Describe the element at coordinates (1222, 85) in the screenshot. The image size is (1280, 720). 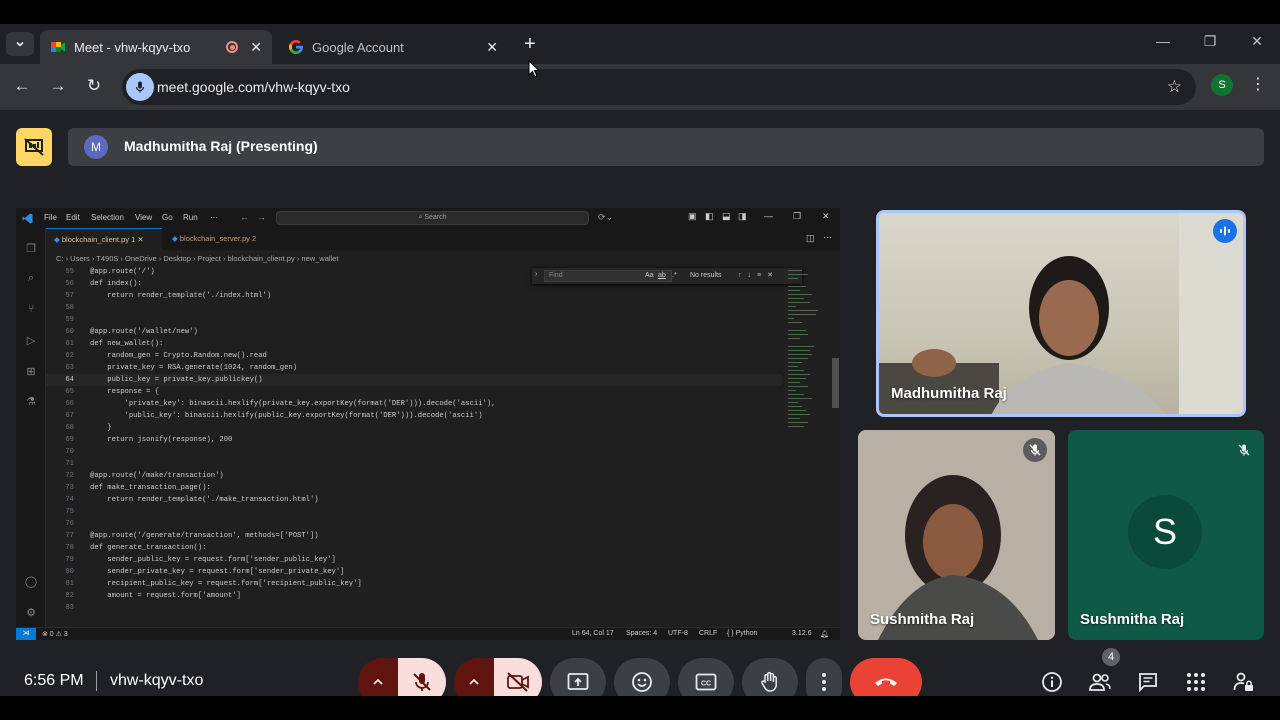
I see `profile-avatar: S` at that location.